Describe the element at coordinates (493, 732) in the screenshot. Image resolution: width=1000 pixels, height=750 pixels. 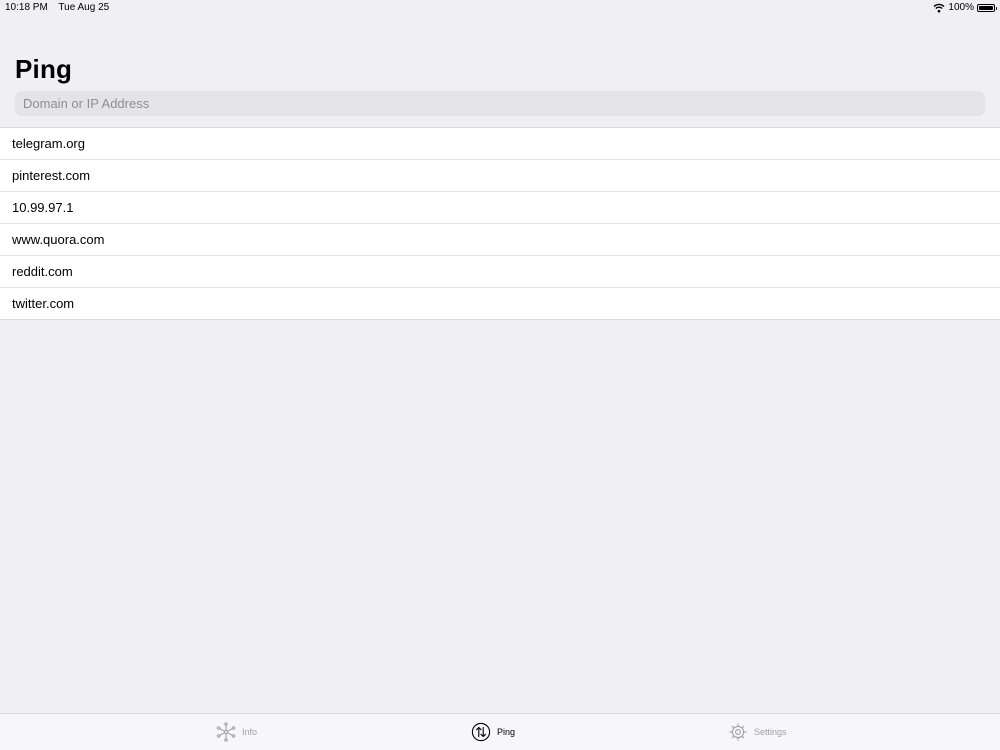
I see `tab-ping: Ping` at that location.